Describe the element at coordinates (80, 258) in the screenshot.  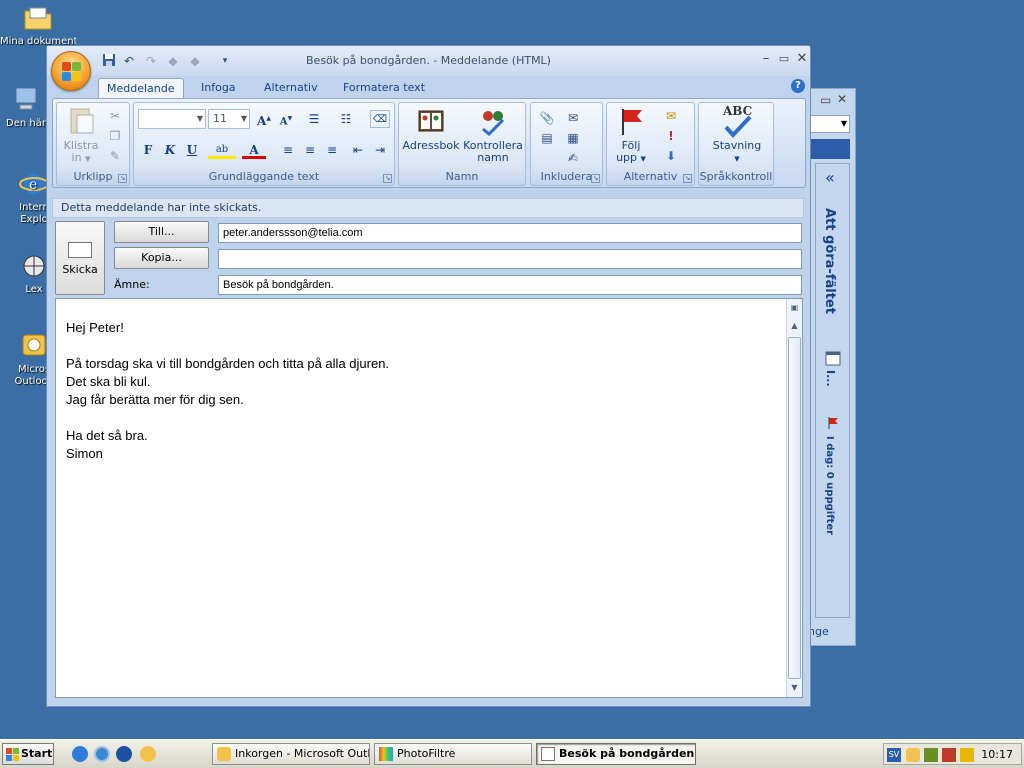
I see `send-button: Skicka` at that location.